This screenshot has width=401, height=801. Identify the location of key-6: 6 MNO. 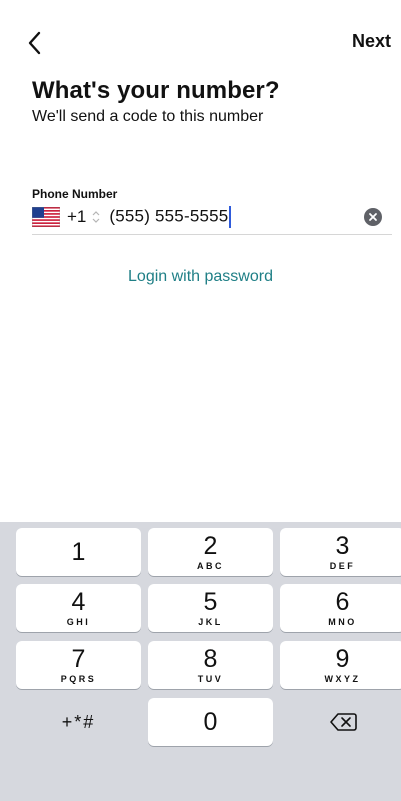
(340, 608).